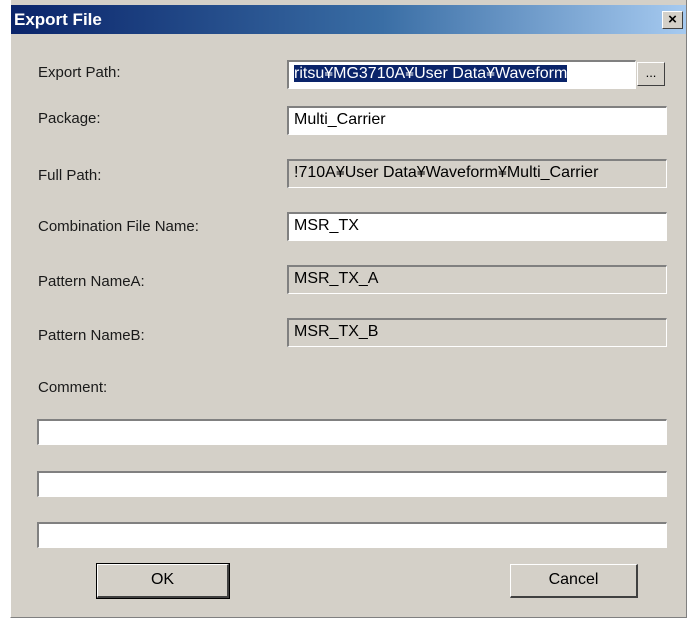 This screenshot has height=618, width=687. What do you see at coordinates (477, 120) in the screenshot?
I see `package-field: Multi_Carrier` at bounding box center [477, 120].